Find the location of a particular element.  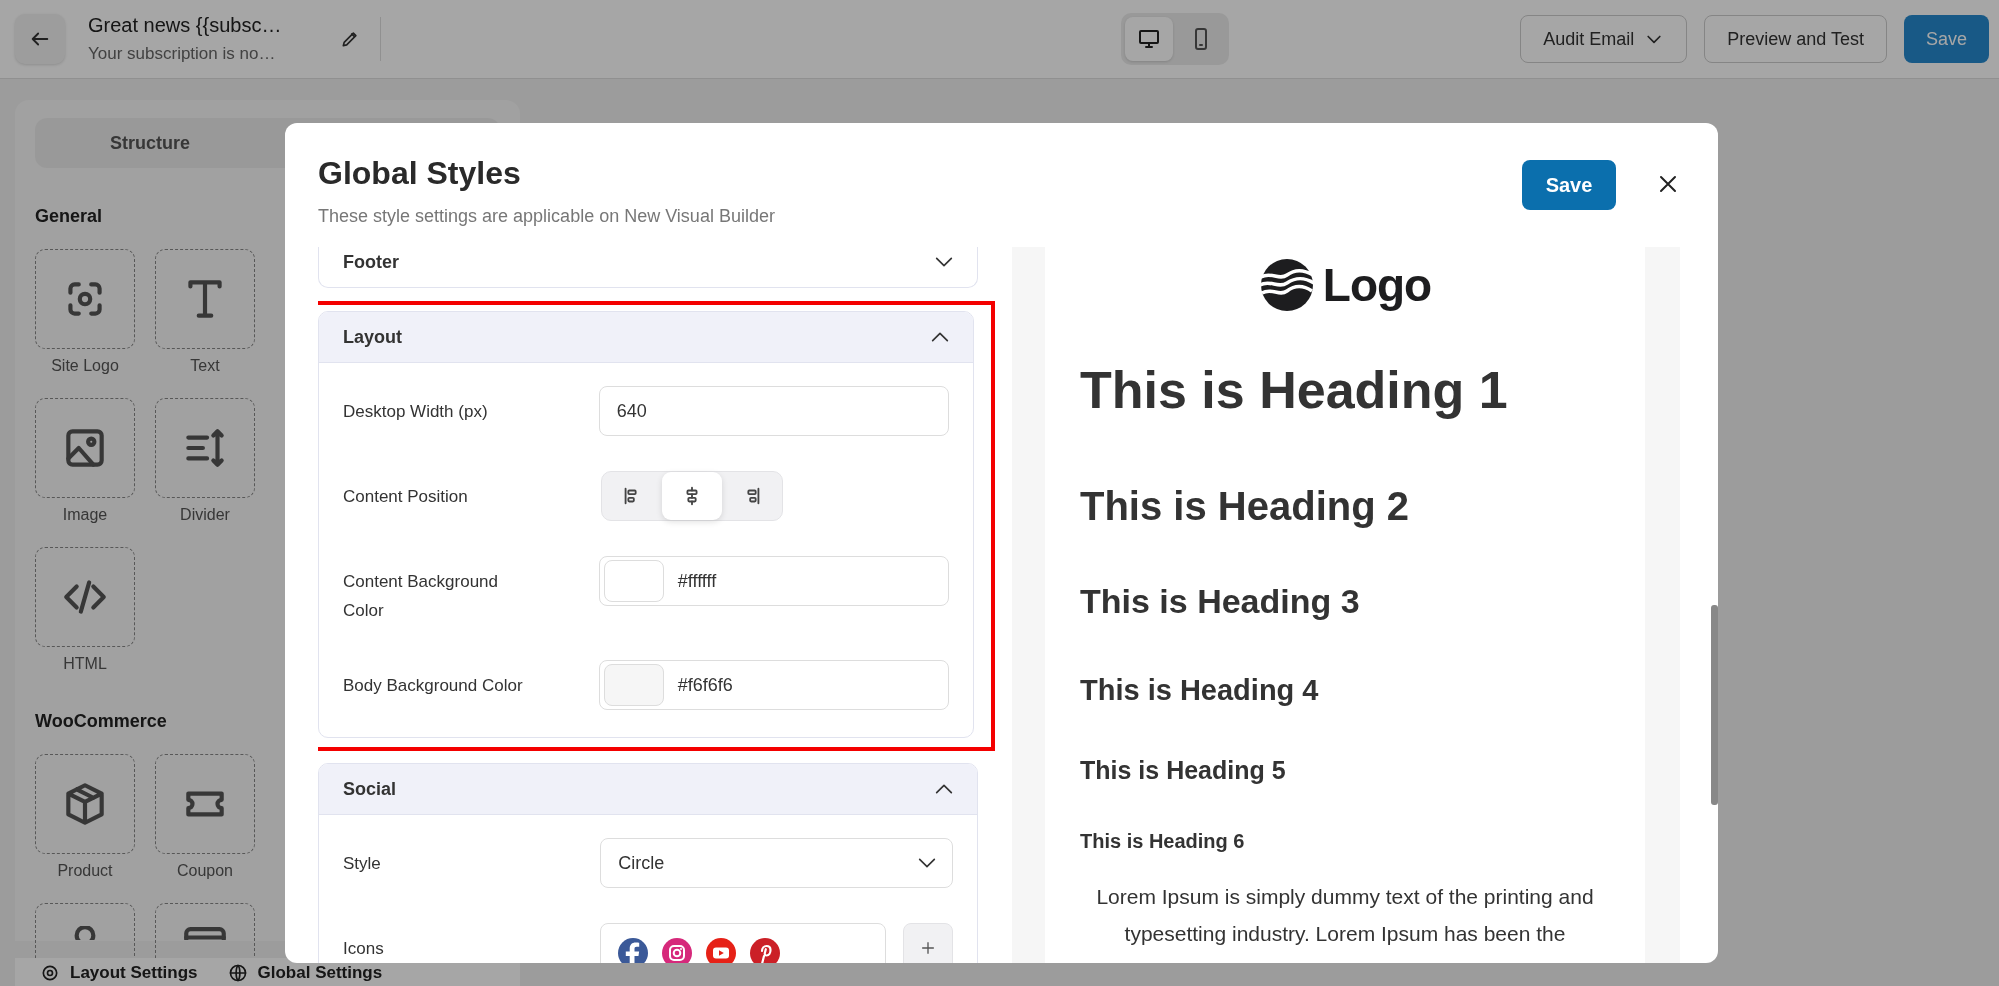

device-button is located at coordinates (1149, 39).